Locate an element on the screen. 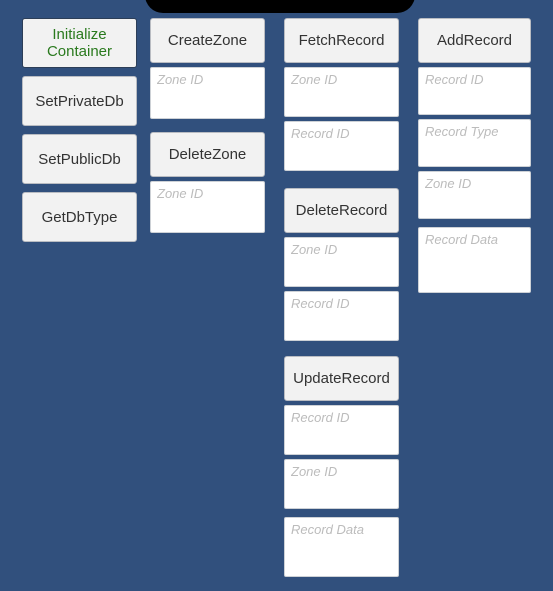 This screenshot has width=553, height=591. fetch-record-button: FetchRecord is located at coordinates (341, 40).